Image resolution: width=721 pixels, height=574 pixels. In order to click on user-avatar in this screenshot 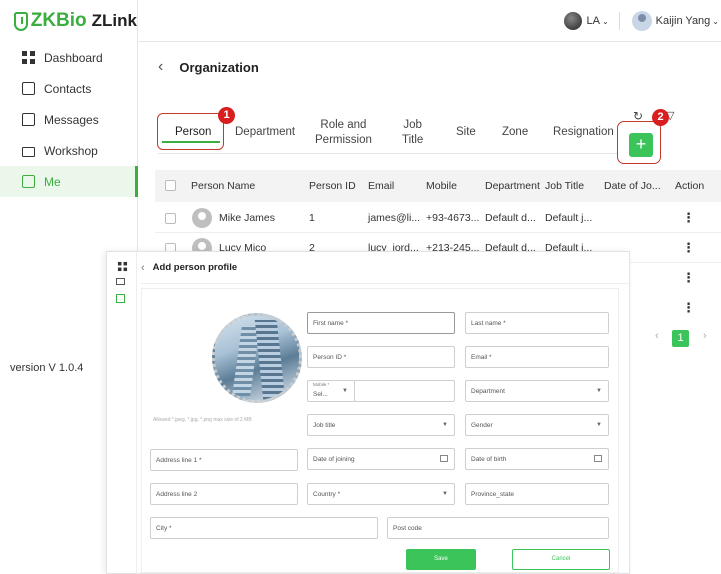, I will do `click(641, 21)`.